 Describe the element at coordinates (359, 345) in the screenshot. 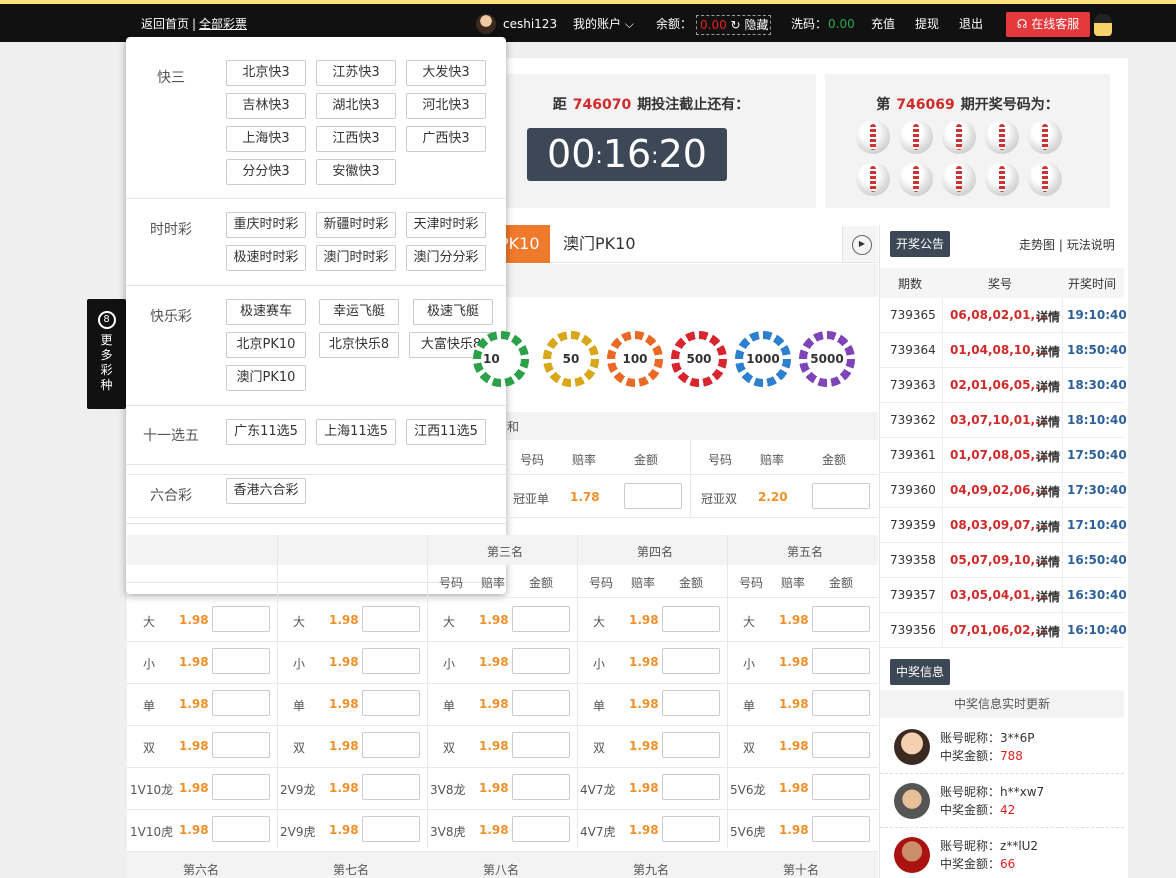

I see `dropdown-item: 北京快乐8` at that location.